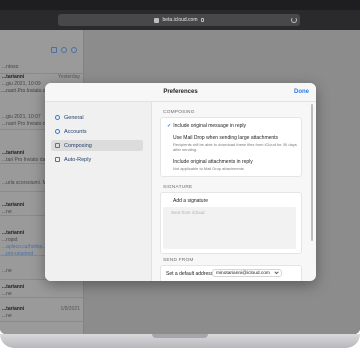  Describe the element at coordinates (188, 212) in the screenshot. I see `signature-placeholder: Sent from iCloud` at that location.